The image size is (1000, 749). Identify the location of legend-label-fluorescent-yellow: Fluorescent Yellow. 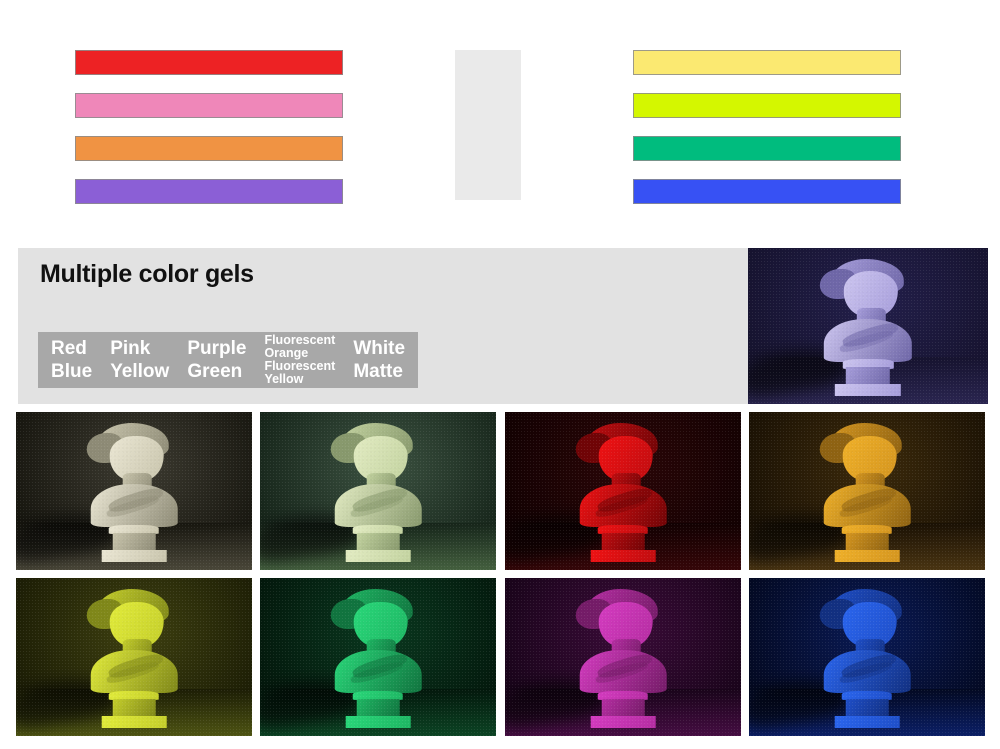
(300, 372).